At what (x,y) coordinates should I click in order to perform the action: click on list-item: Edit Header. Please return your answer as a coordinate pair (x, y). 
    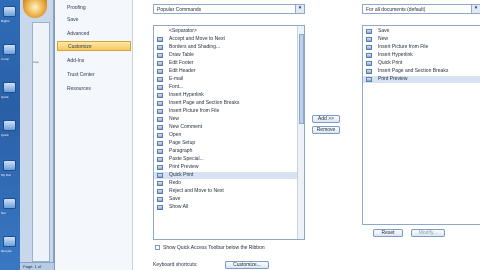
    Looking at the image, I should click on (174, 71).